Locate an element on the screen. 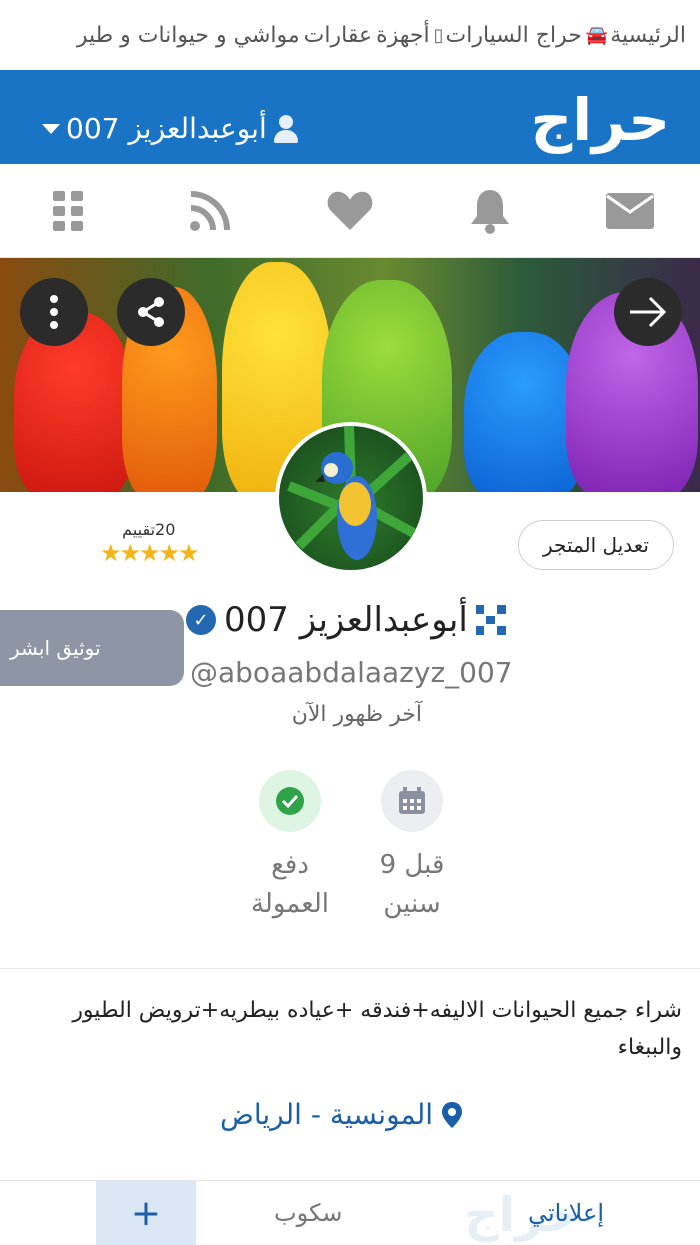  user-icon is located at coordinates (286, 128).